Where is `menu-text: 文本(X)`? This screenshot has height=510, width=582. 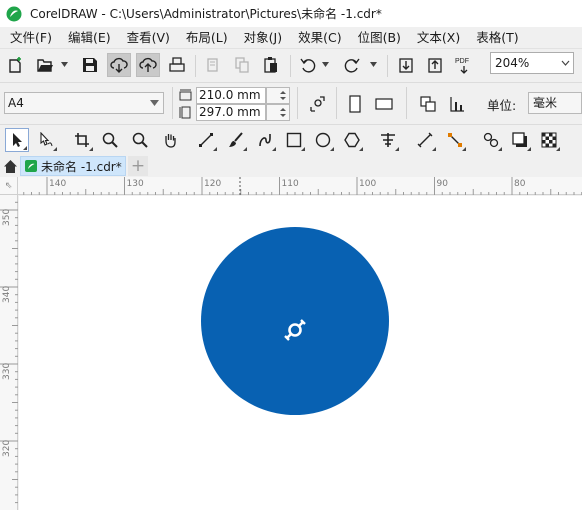
menu-text: 文本(X) is located at coordinates (438, 37).